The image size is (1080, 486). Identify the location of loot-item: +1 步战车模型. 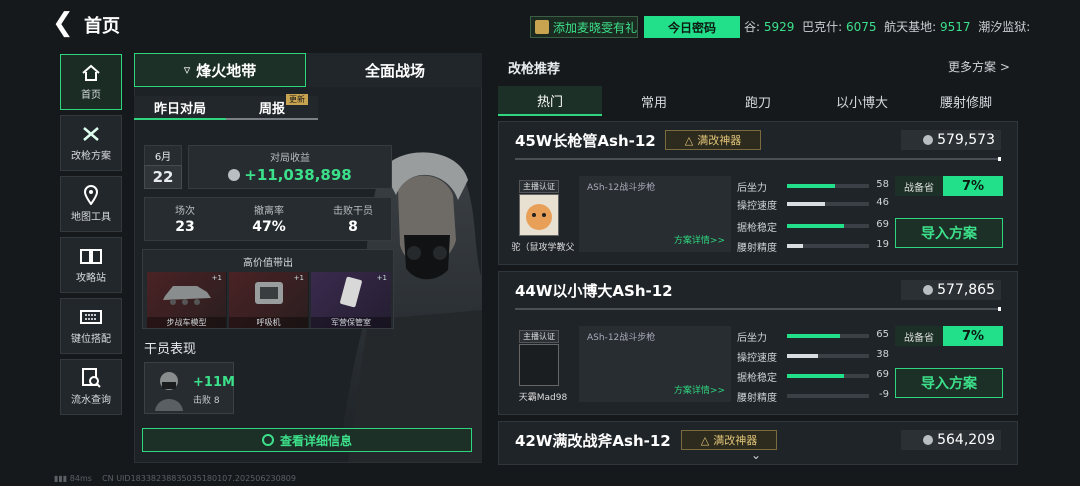
(187, 300).